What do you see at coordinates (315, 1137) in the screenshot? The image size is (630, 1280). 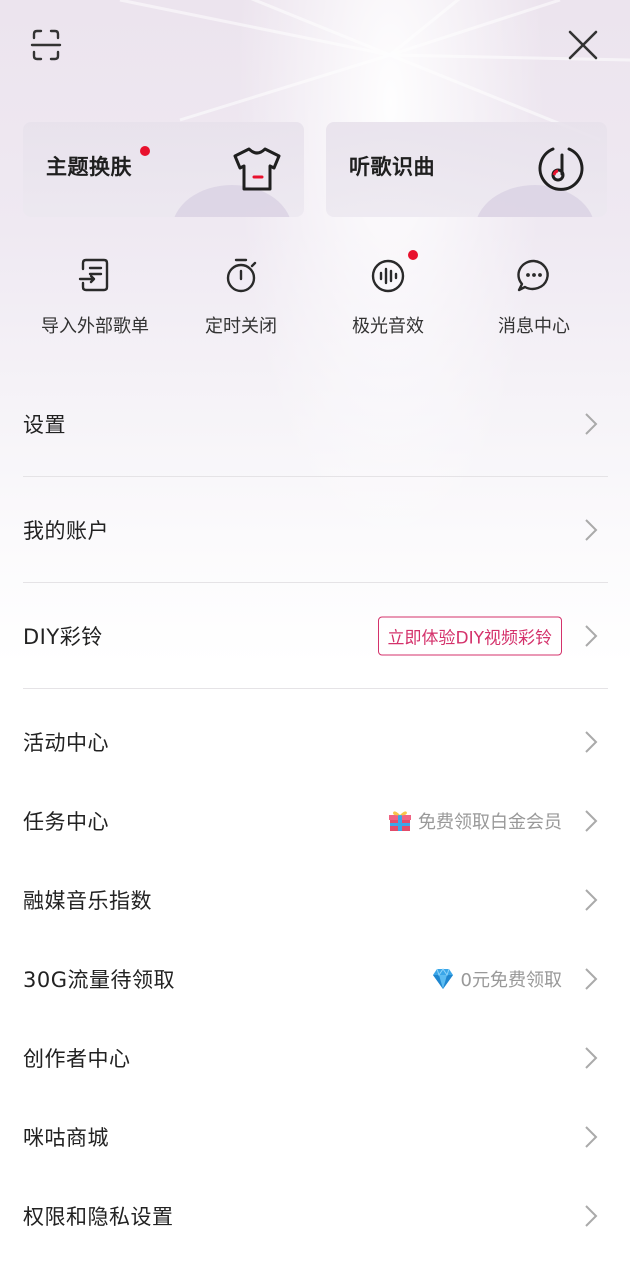 I see `menu-item-migu-mall: 咪咕商城` at bounding box center [315, 1137].